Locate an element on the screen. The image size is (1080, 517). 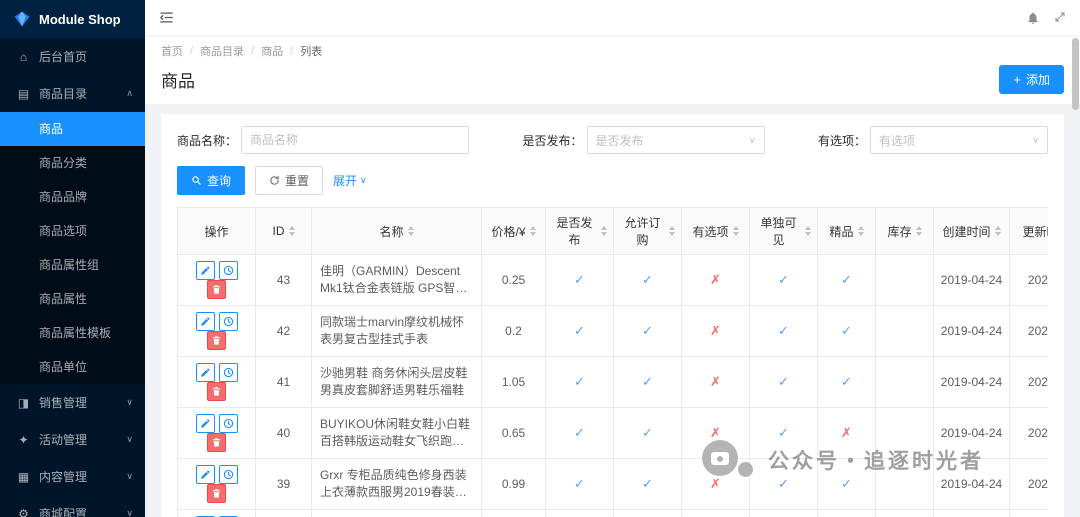
updated-cell: 2024-11- is located at coordinates (1028, 433).